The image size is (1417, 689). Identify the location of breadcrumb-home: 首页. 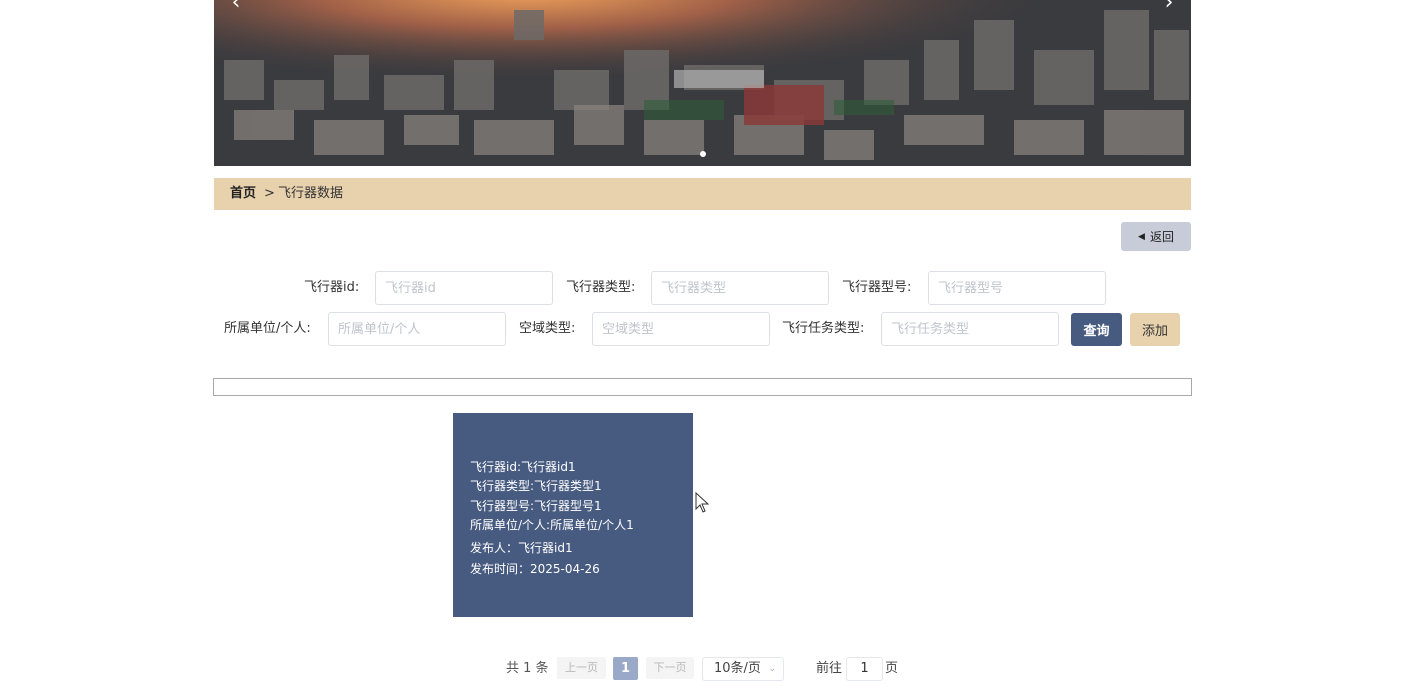
(243, 194).